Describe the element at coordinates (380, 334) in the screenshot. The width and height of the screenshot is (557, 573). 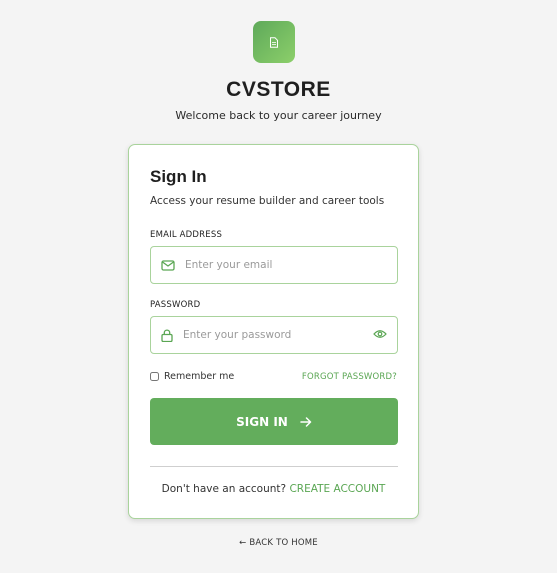
I see `eye-icon` at that location.